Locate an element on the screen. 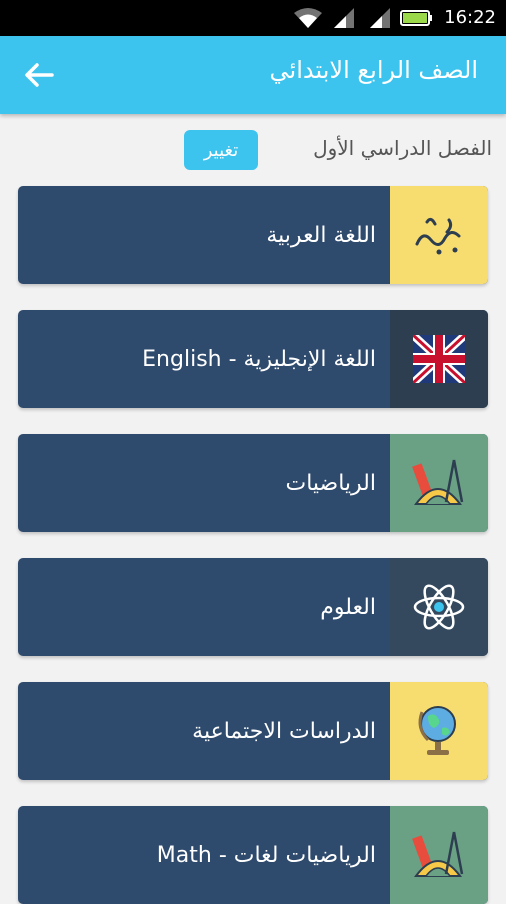 This screenshot has height=904, width=506. subject-card-arabic: اللغة العربية is located at coordinates (253, 235).